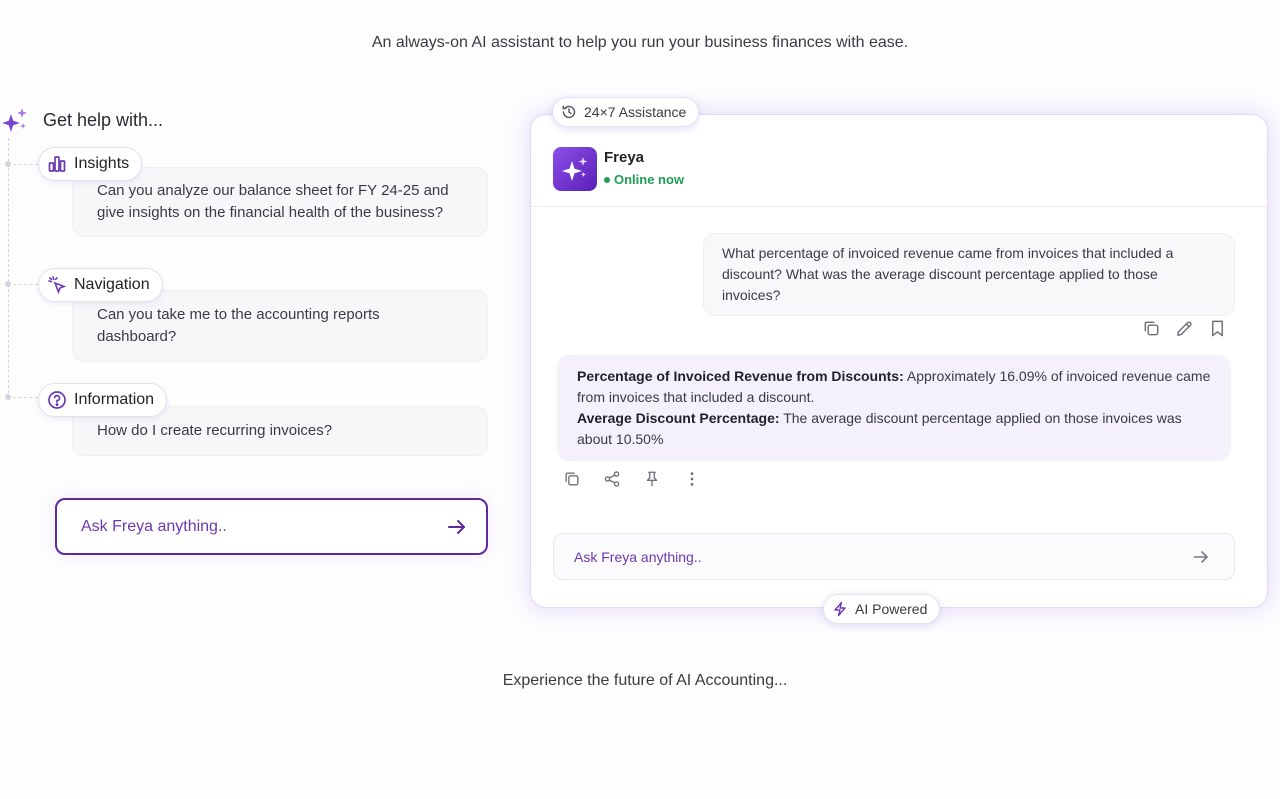 This screenshot has width=1280, height=799. I want to click on ai-powered-text: AI Powered, so click(891, 609).